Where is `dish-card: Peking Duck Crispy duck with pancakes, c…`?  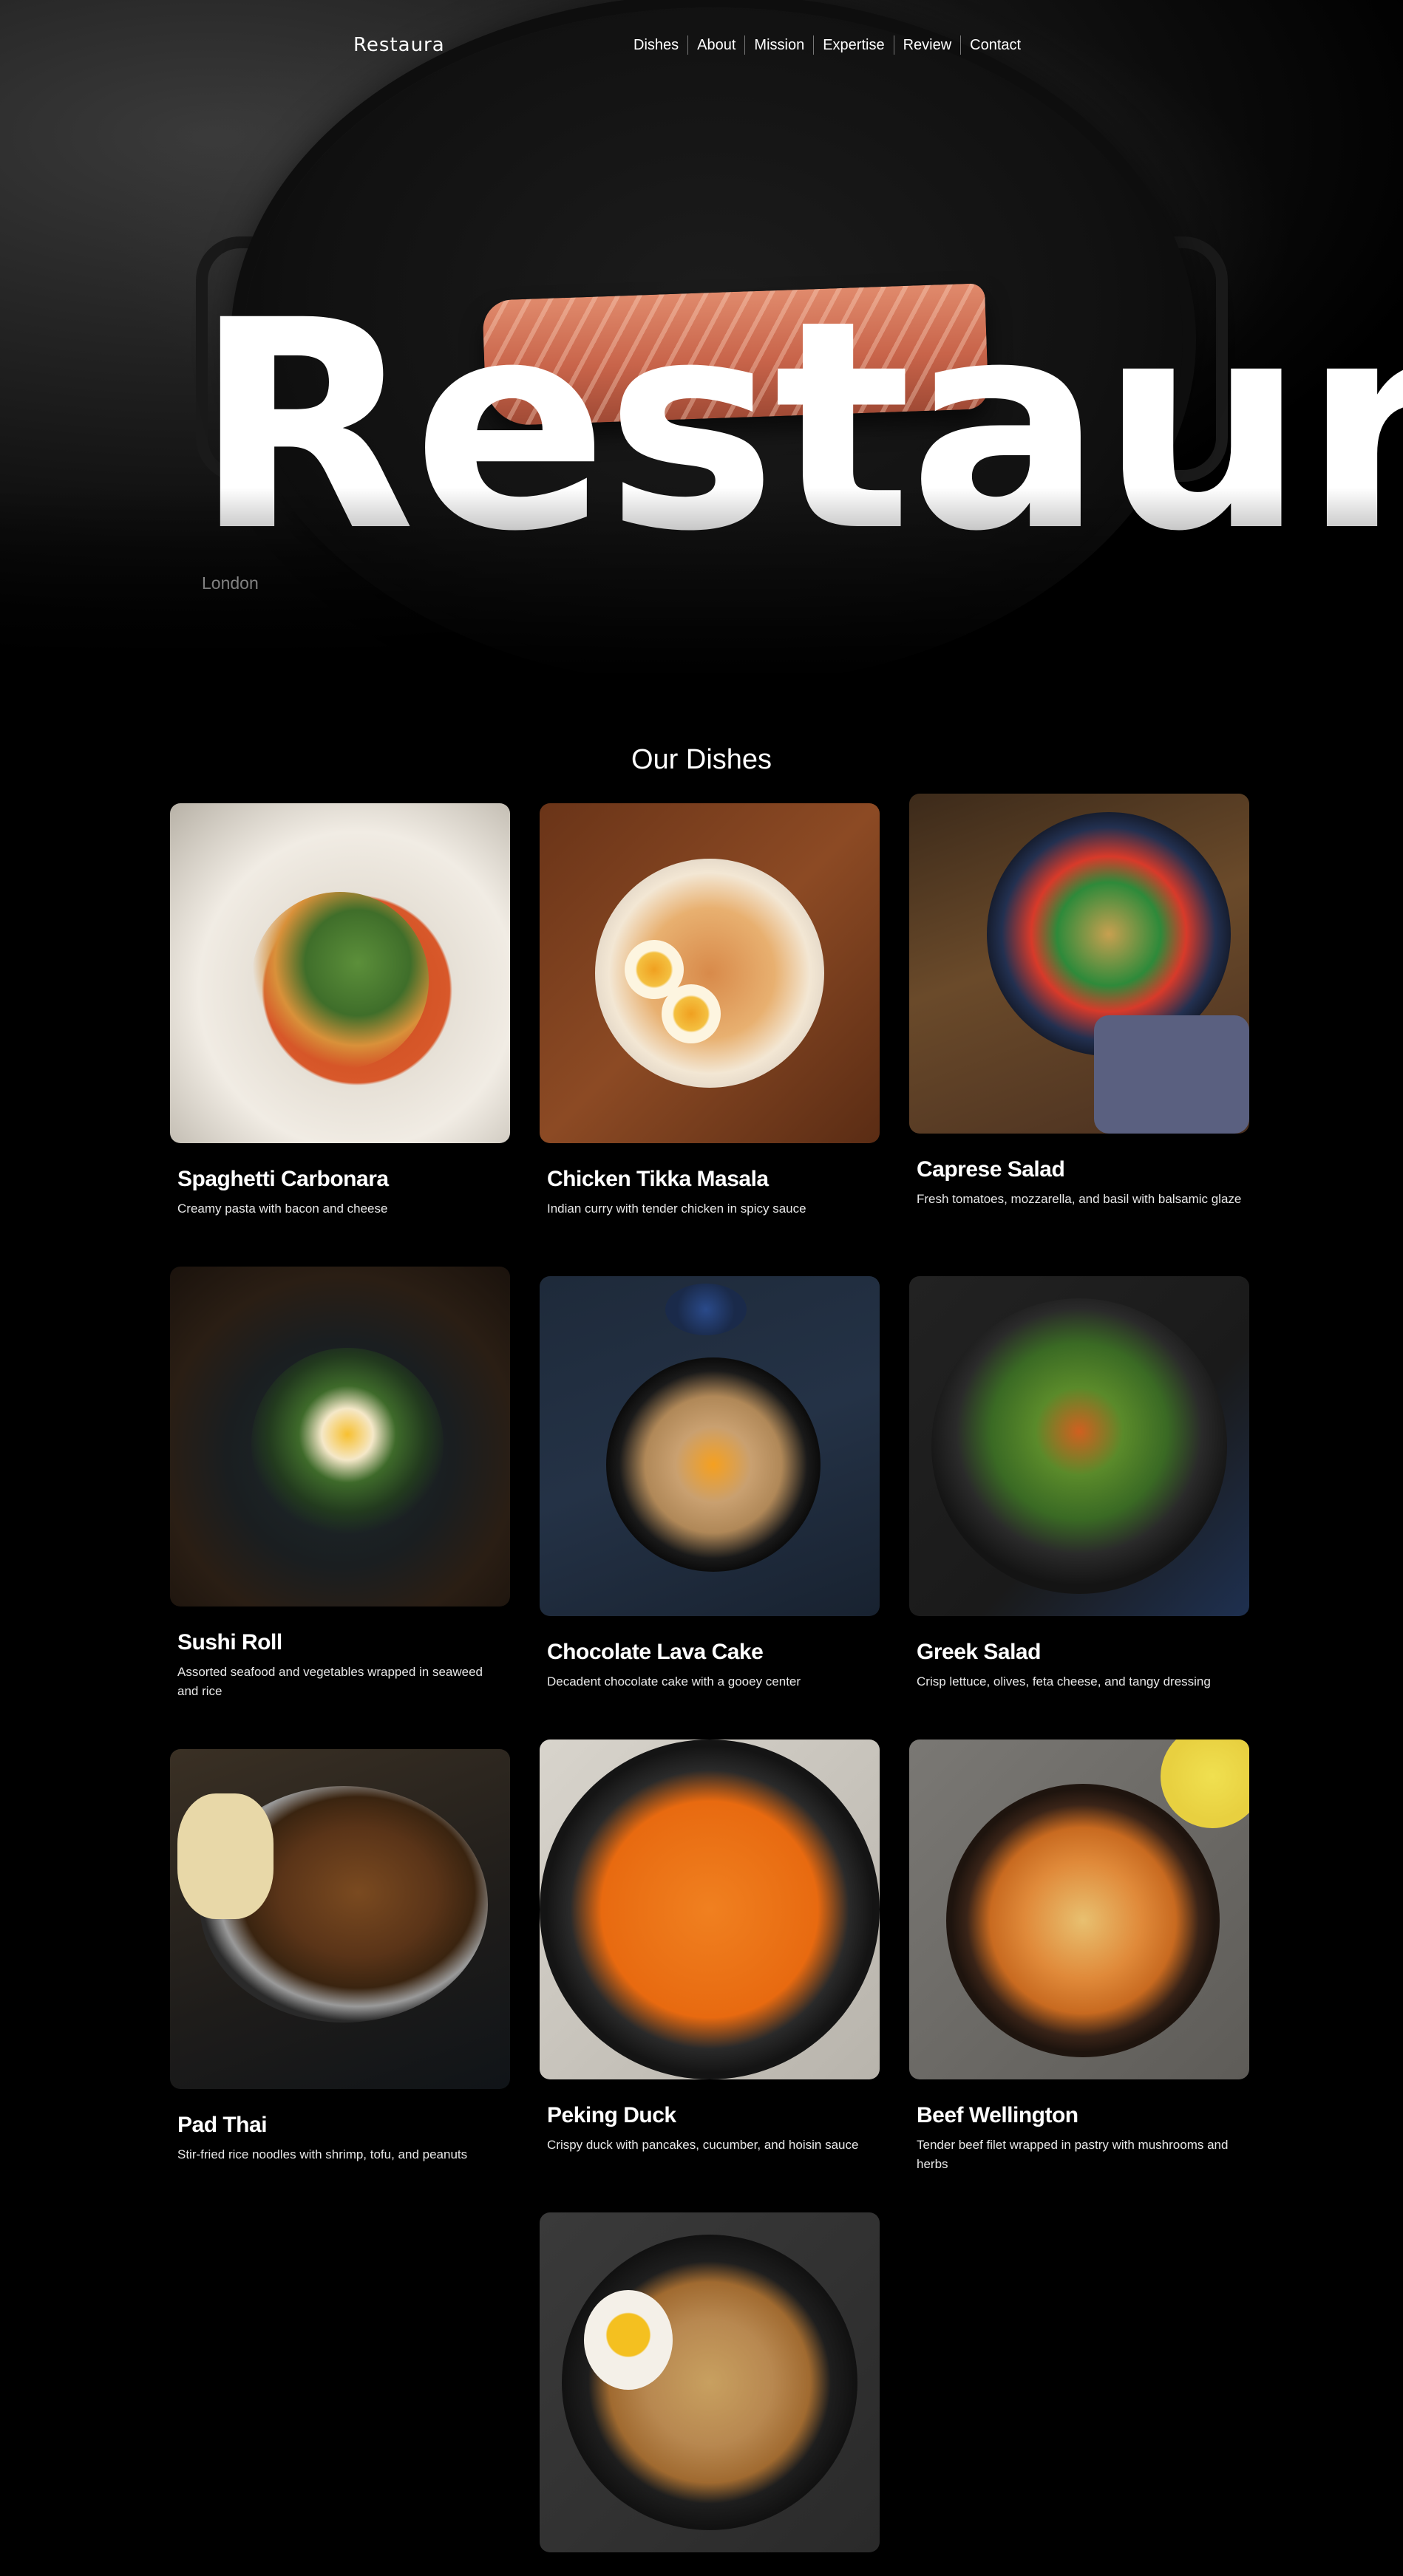
dish-card: Peking Duck Crispy duck with pancakes, c… is located at coordinates (710, 1947).